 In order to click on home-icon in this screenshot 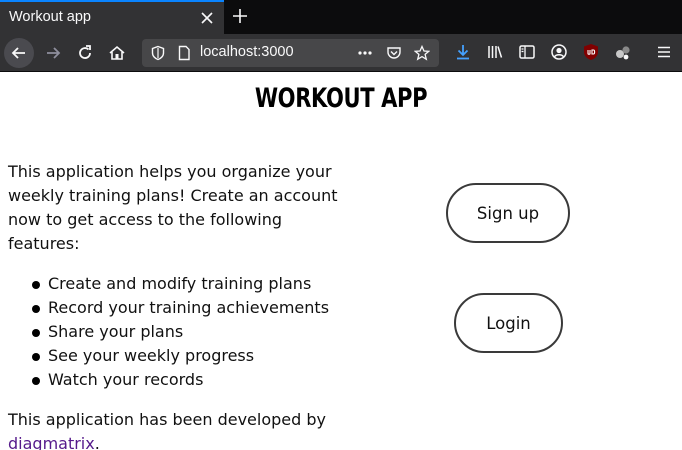, I will do `click(117, 52)`.